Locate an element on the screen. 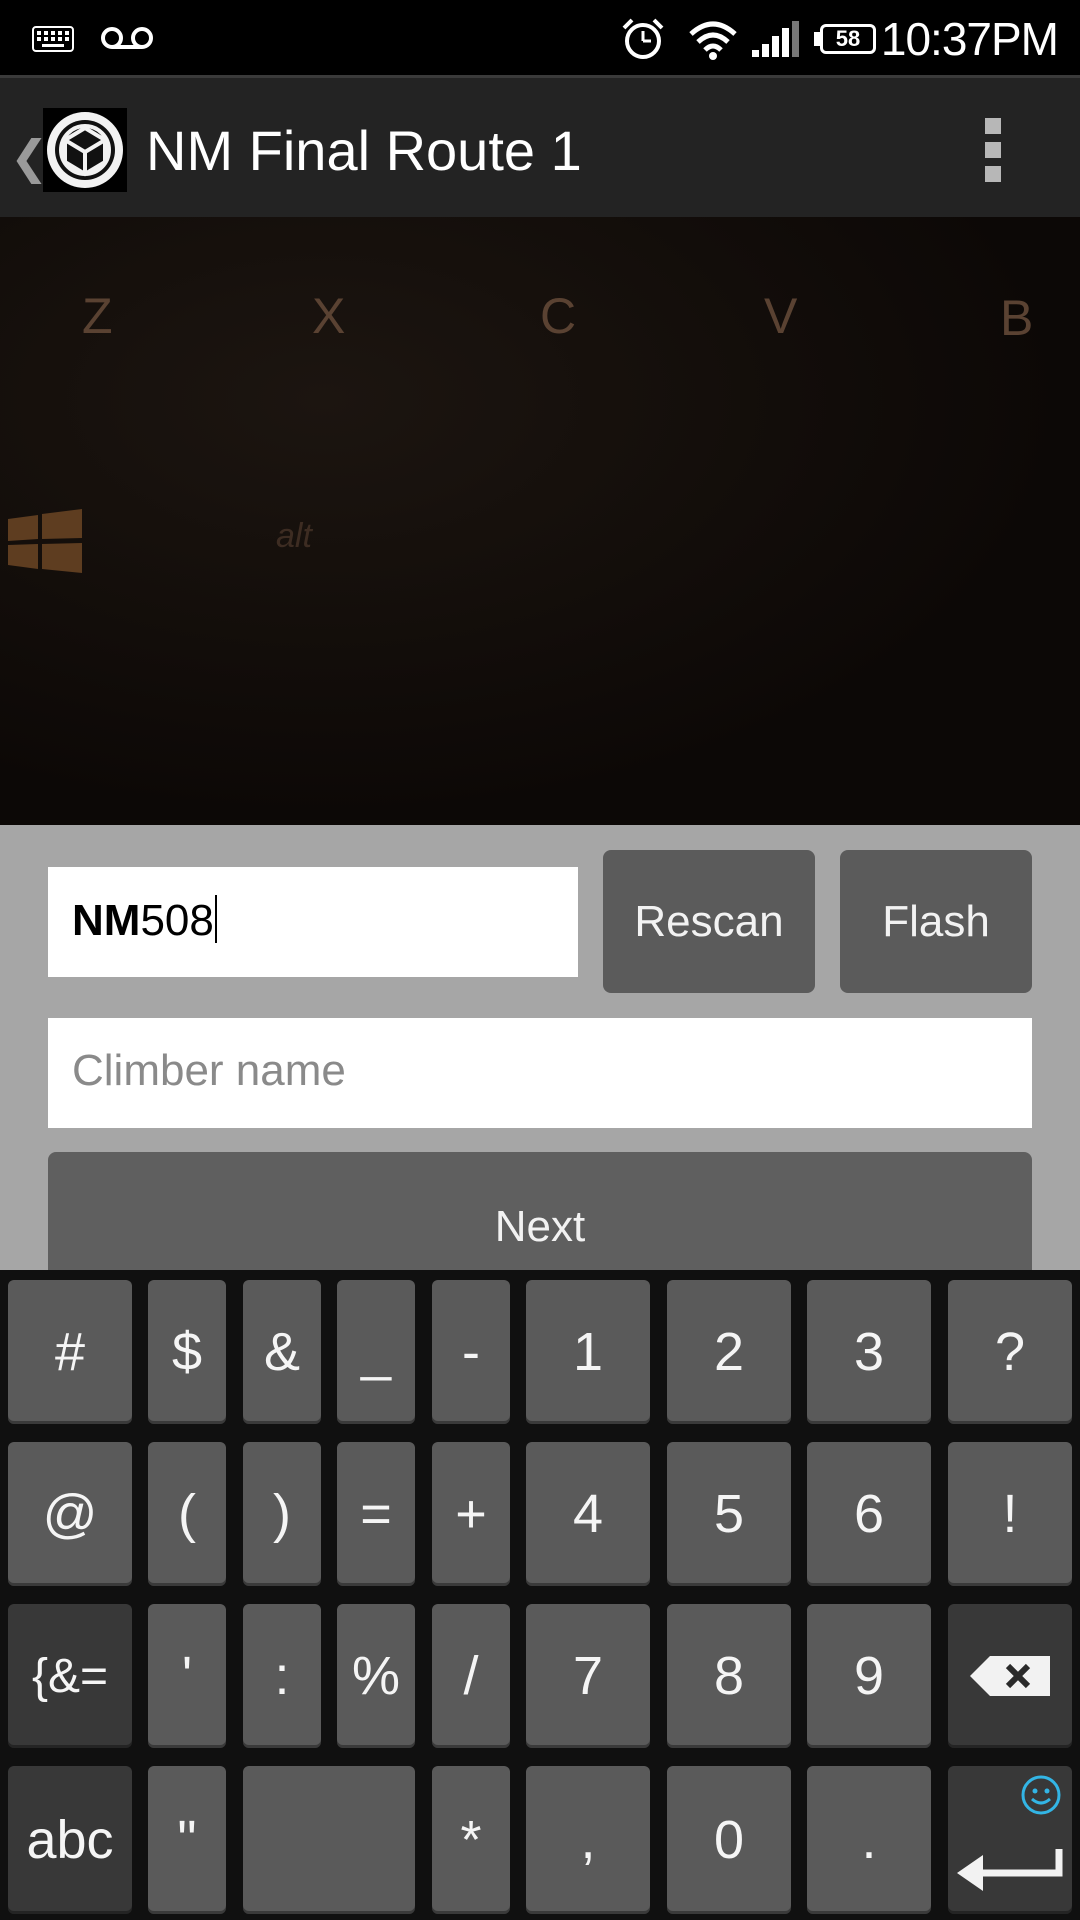 This screenshot has width=1080, height=1920. app-logo-icon is located at coordinates (85, 150).